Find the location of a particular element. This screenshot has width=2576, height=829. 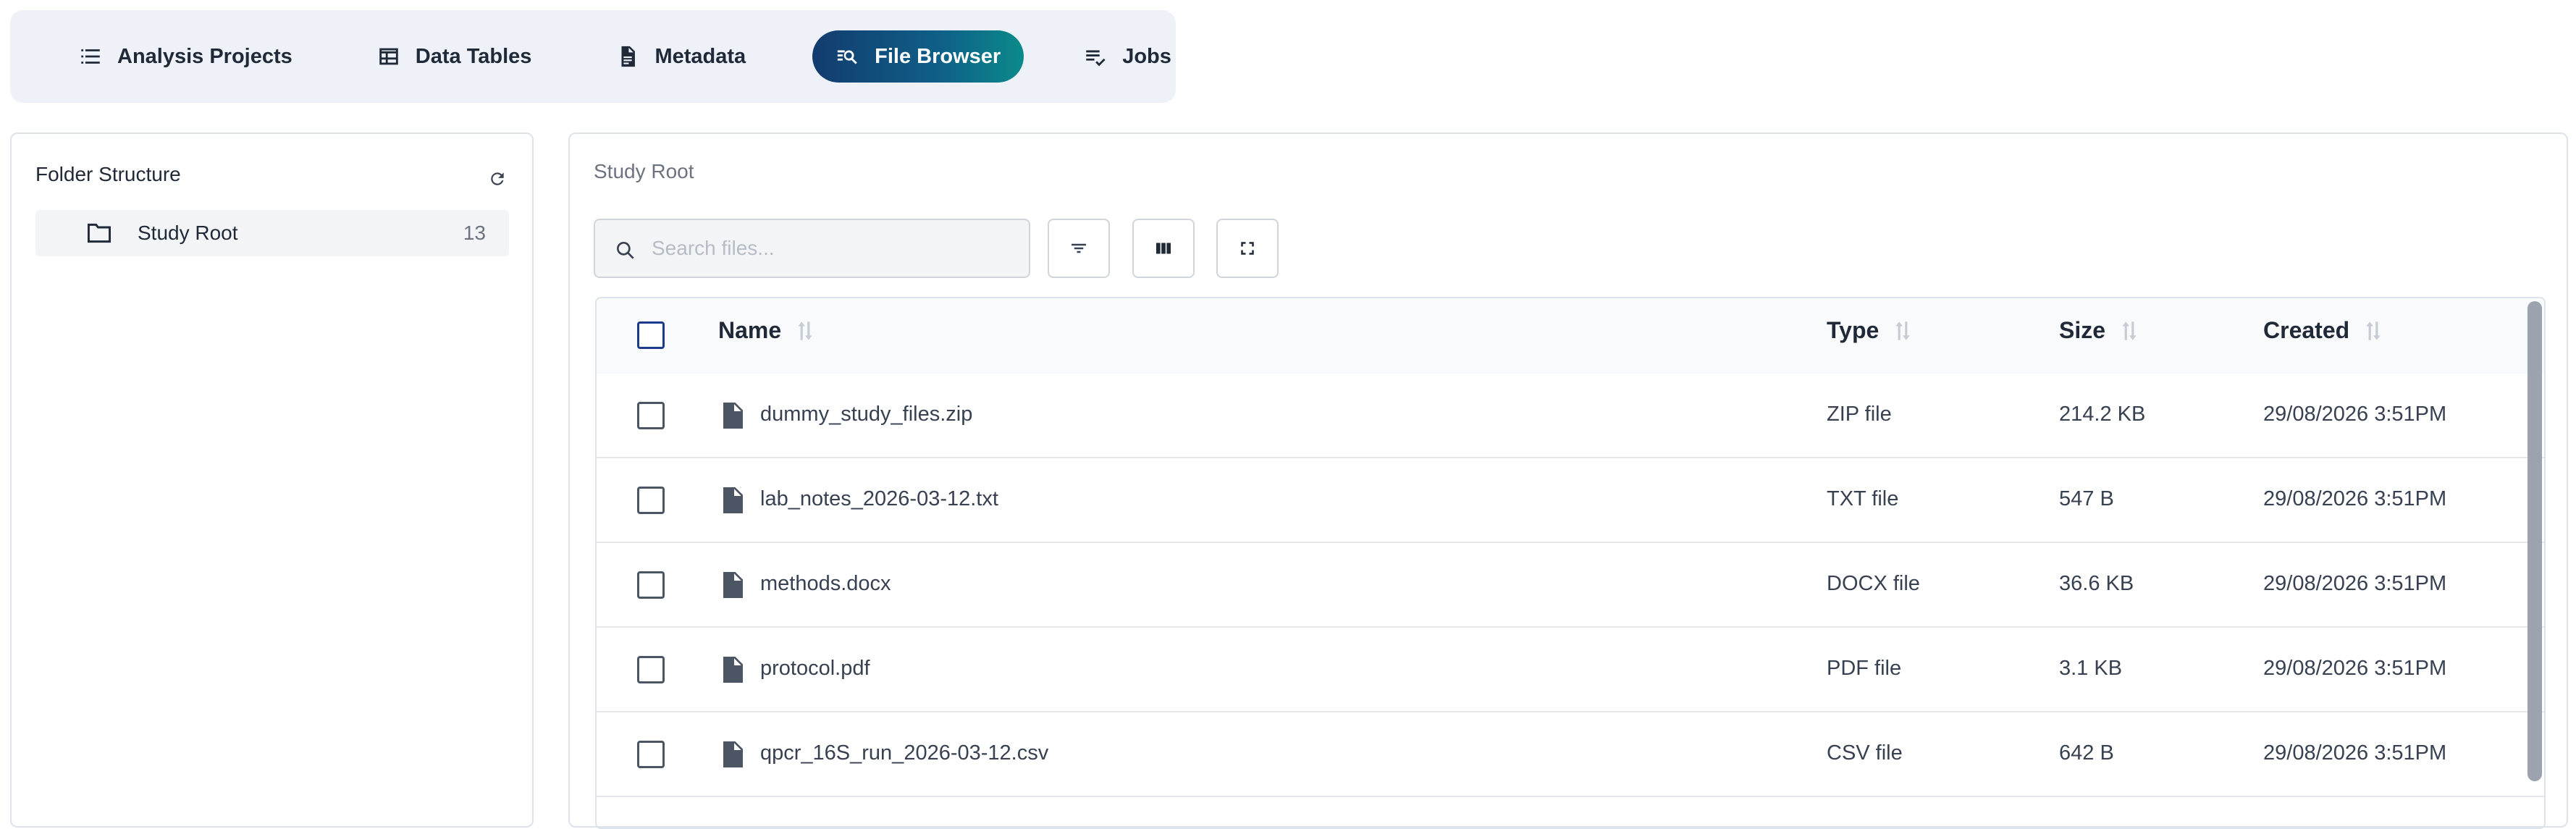

nav-tab-jobs: Jobs is located at coordinates (1131, 56).